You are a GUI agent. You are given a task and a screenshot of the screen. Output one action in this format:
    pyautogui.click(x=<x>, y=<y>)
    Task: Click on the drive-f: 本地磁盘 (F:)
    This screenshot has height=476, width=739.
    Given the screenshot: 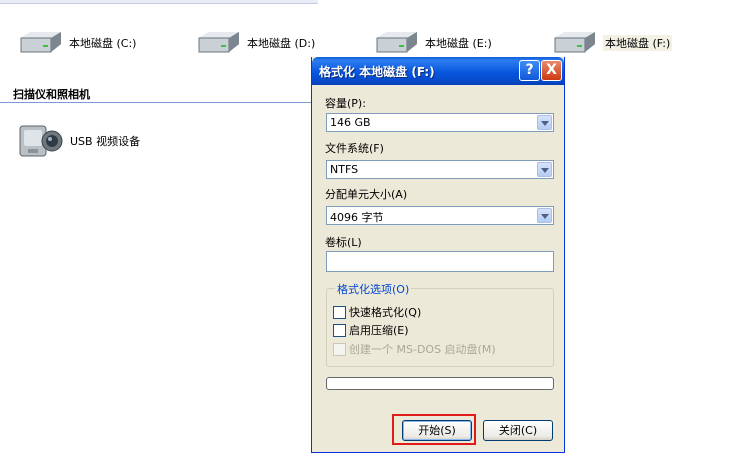 What is the action you would take?
    pyautogui.click(x=612, y=43)
    